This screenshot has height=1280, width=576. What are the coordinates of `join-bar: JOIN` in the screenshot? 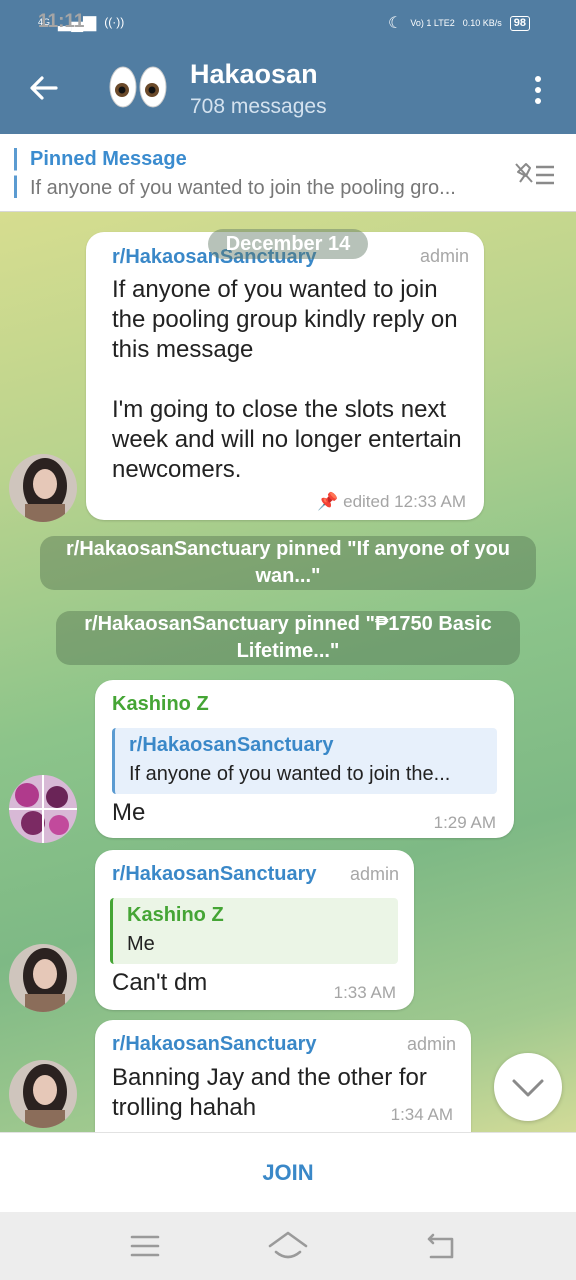 It's located at (288, 1172).